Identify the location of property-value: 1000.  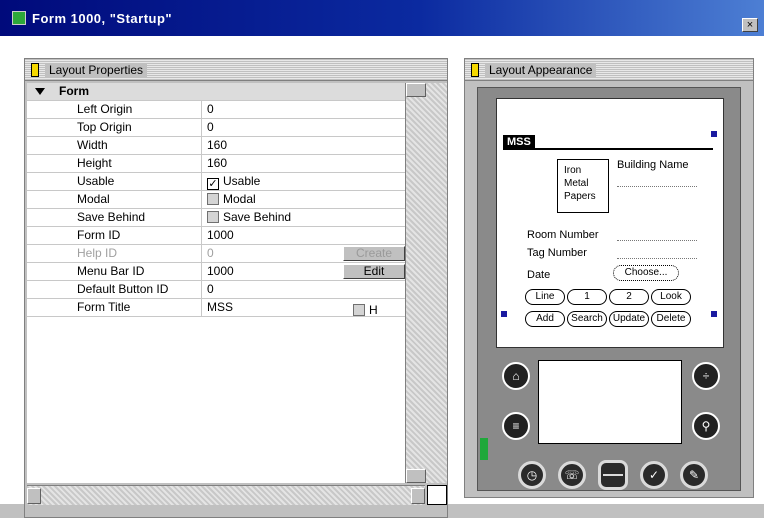
(304, 235).